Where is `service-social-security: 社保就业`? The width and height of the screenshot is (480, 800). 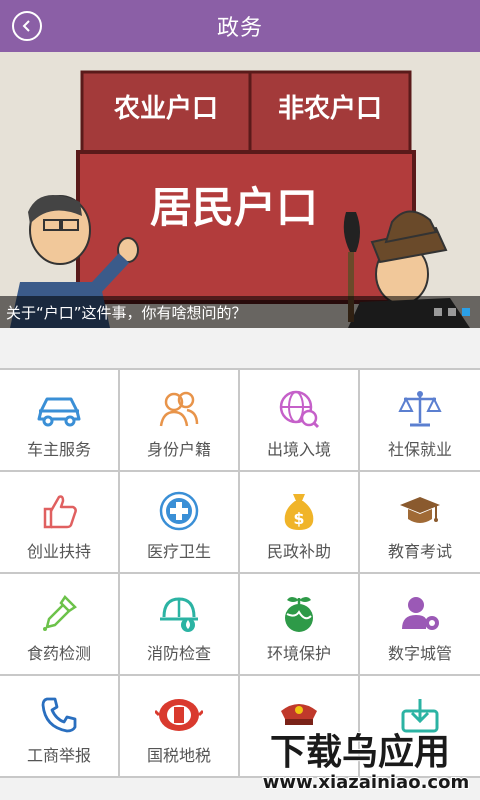
service-social-security: 社保就业 is located at coordinates (420, 421).